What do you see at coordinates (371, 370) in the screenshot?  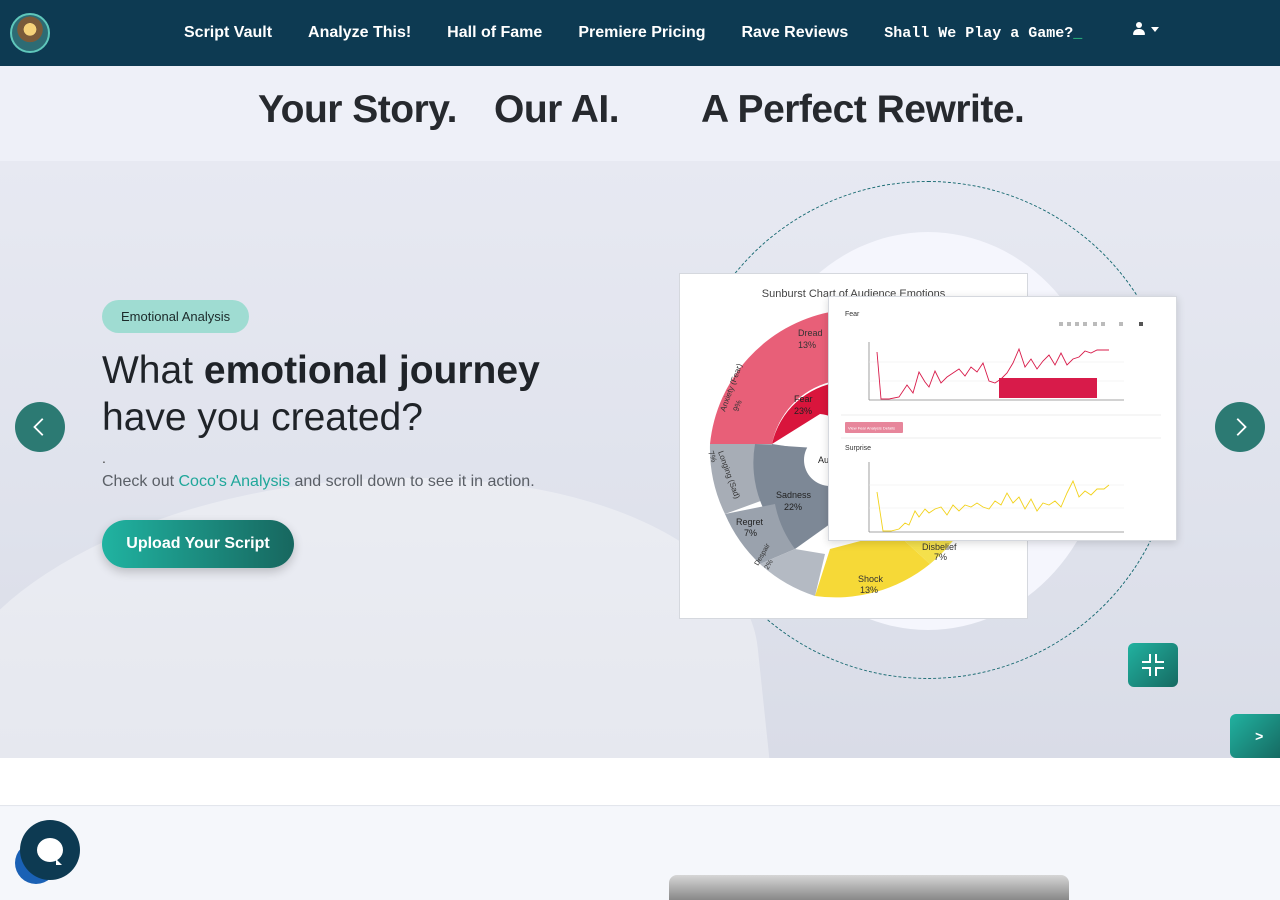 I see `headline-bold: emotional journey` at bounding box center [371, 370].